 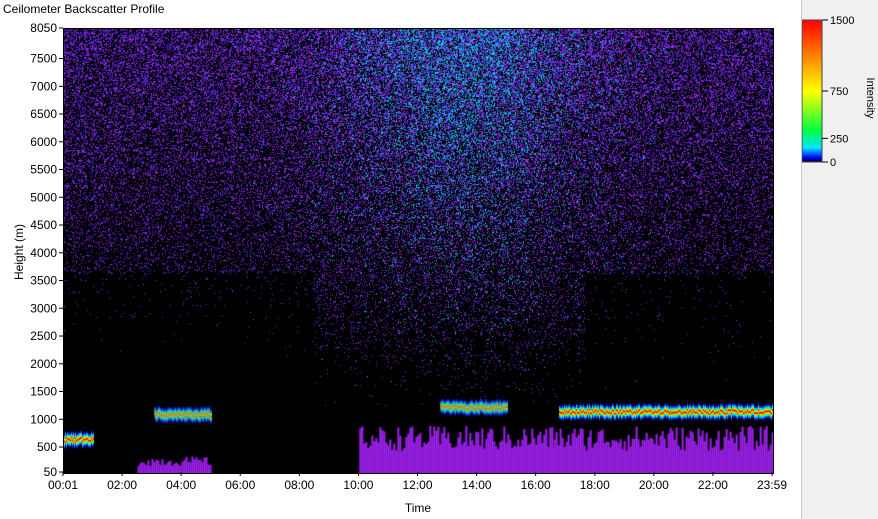 I want to click on y-tick-label: 4000, so click(x=43, y=253).